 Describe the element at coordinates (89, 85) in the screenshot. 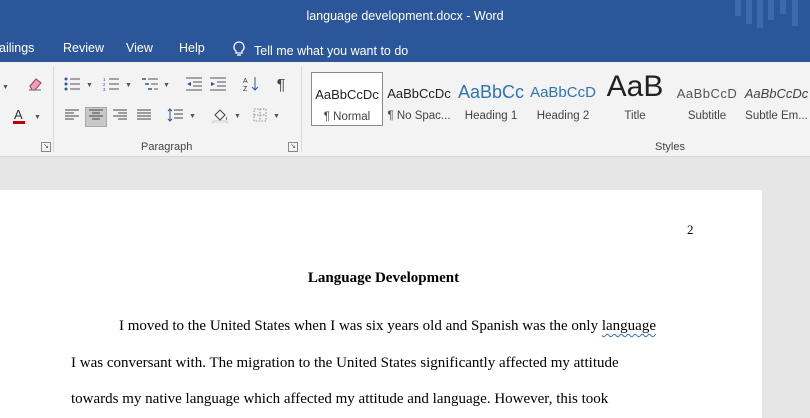

I see `bullets-dropdown-icon: ▼` at that location.